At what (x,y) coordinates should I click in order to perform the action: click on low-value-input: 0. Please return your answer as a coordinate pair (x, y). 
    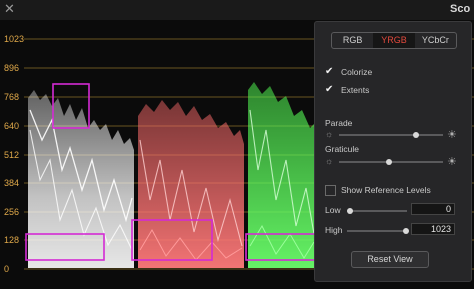
    Looking at the image, I should click on (433, 209).